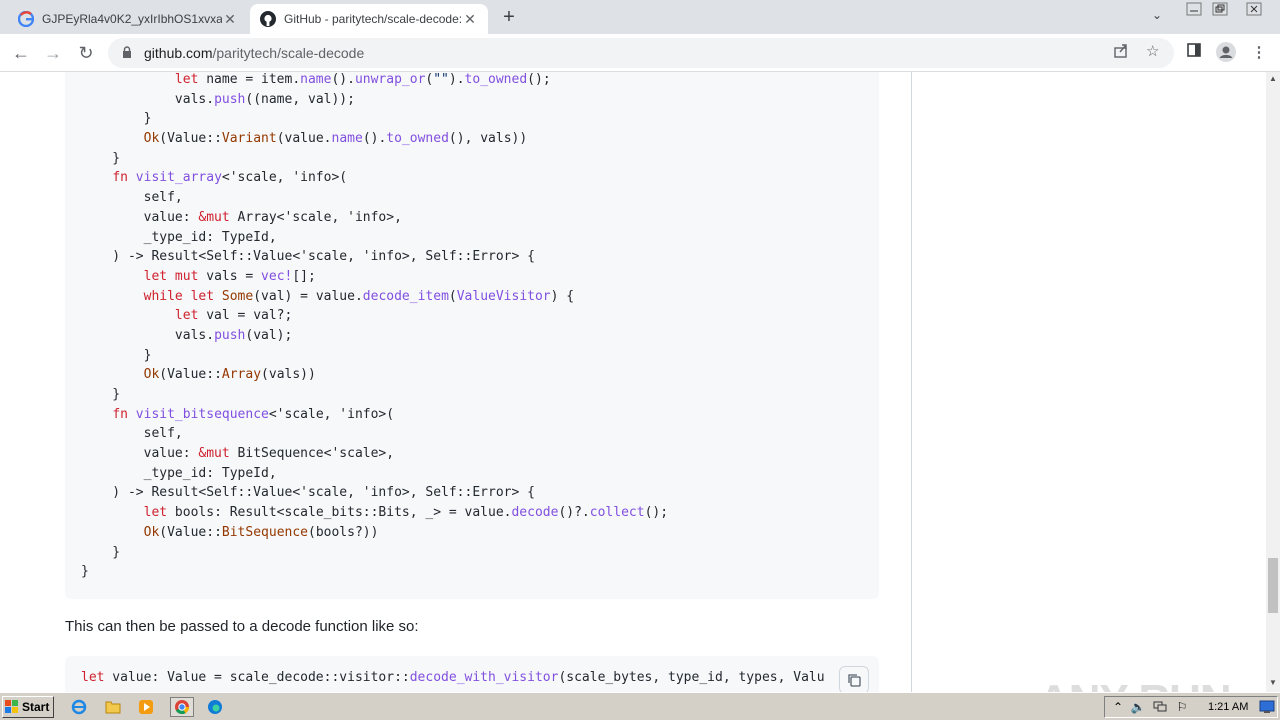 This screenshot has width=1280, height=720. What do you see at coordinates (53, 53) in the screenshot?
I see `forward-arrow-icon: →` at bounding box center [53, 53].